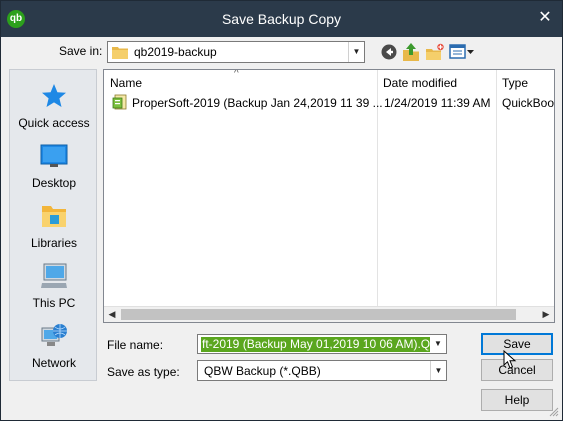 The height and width of the screenshot is (421, 563). I want to click on column-header-type: Type, so click(515, 83).